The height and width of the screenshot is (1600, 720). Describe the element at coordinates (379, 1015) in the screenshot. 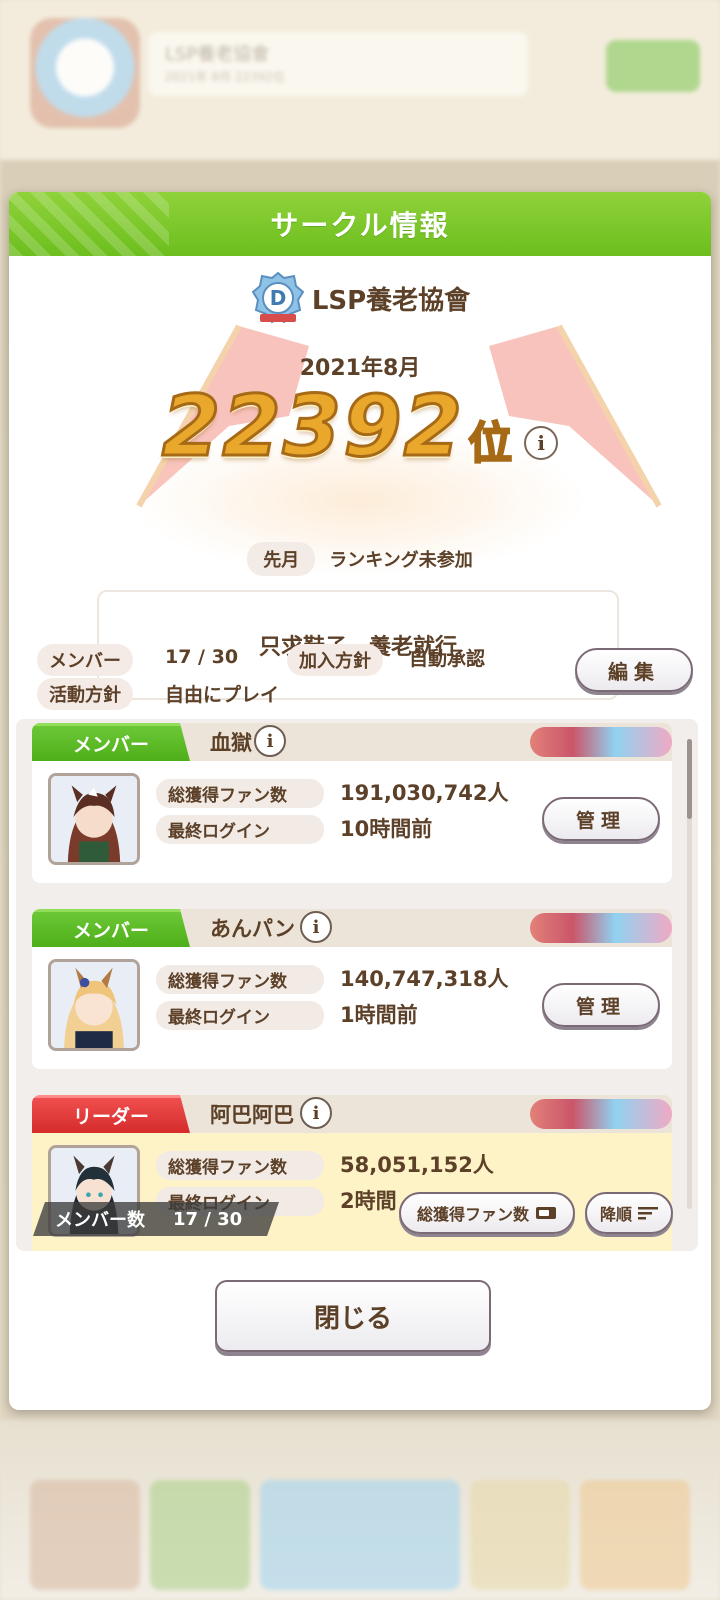

I see `last-login-value: 1時間前` at that location.